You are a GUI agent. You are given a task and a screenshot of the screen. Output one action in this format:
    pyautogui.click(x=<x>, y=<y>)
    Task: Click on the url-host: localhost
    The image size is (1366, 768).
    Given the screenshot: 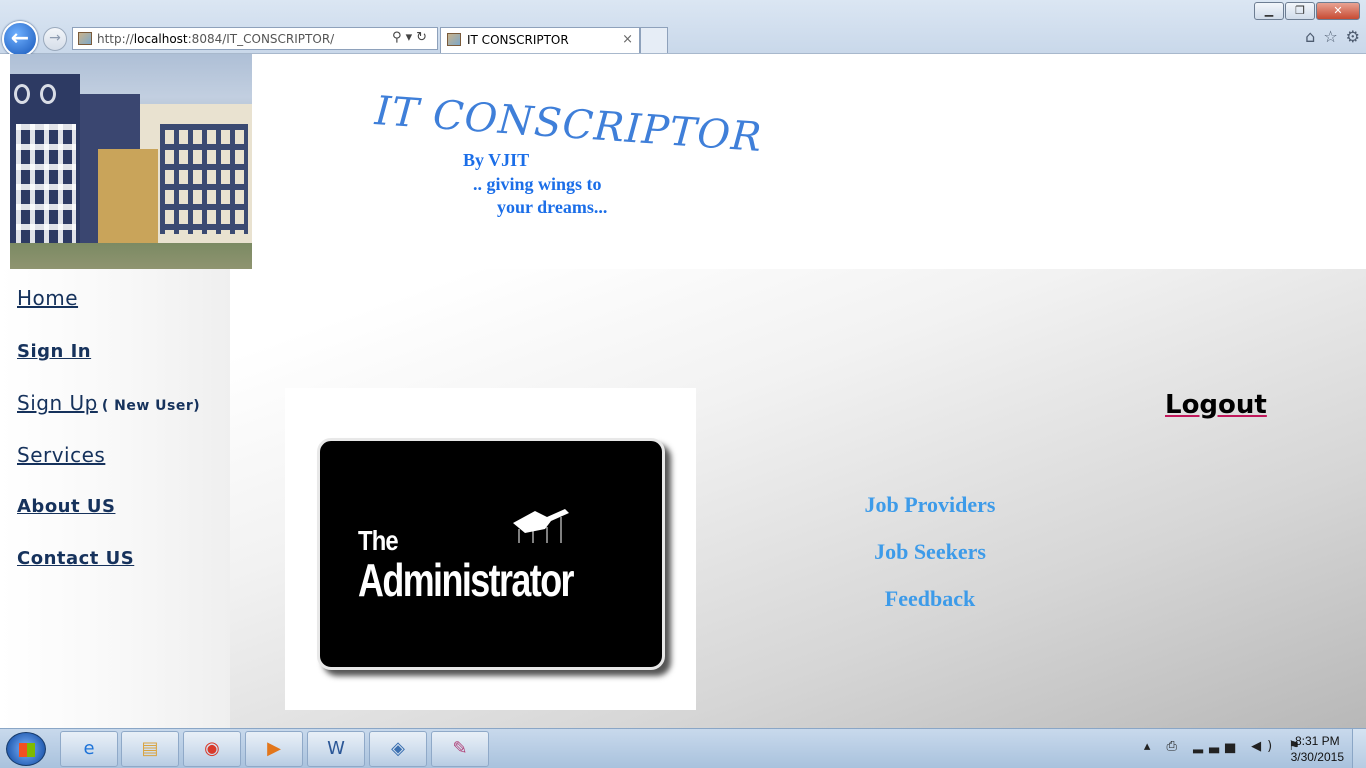 What is the action you would take?
    pyautogui.click(x=160, y=39)
    